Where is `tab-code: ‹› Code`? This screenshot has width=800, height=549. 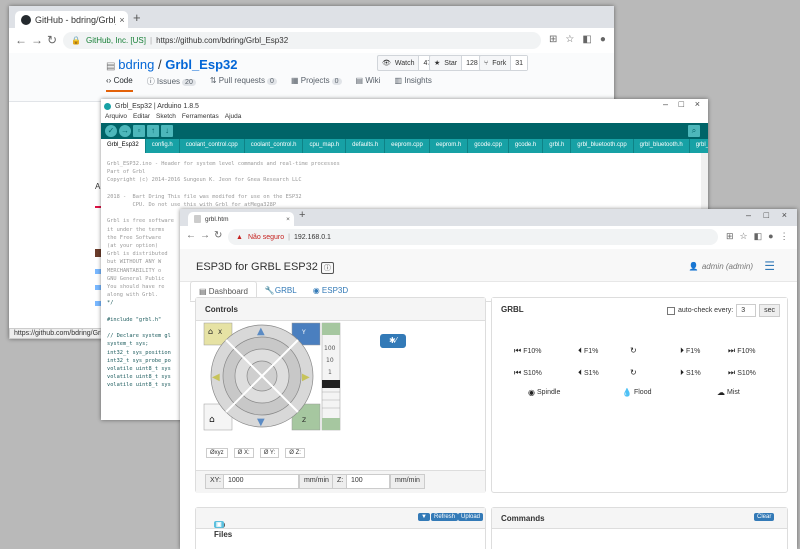
tab-code: ‹› Code is located at coordinates (119, 84).